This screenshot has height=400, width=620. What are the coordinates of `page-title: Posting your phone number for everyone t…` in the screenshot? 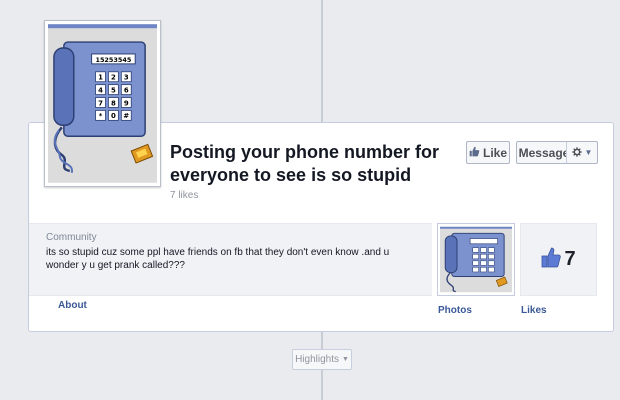 It's located at (304, 163).